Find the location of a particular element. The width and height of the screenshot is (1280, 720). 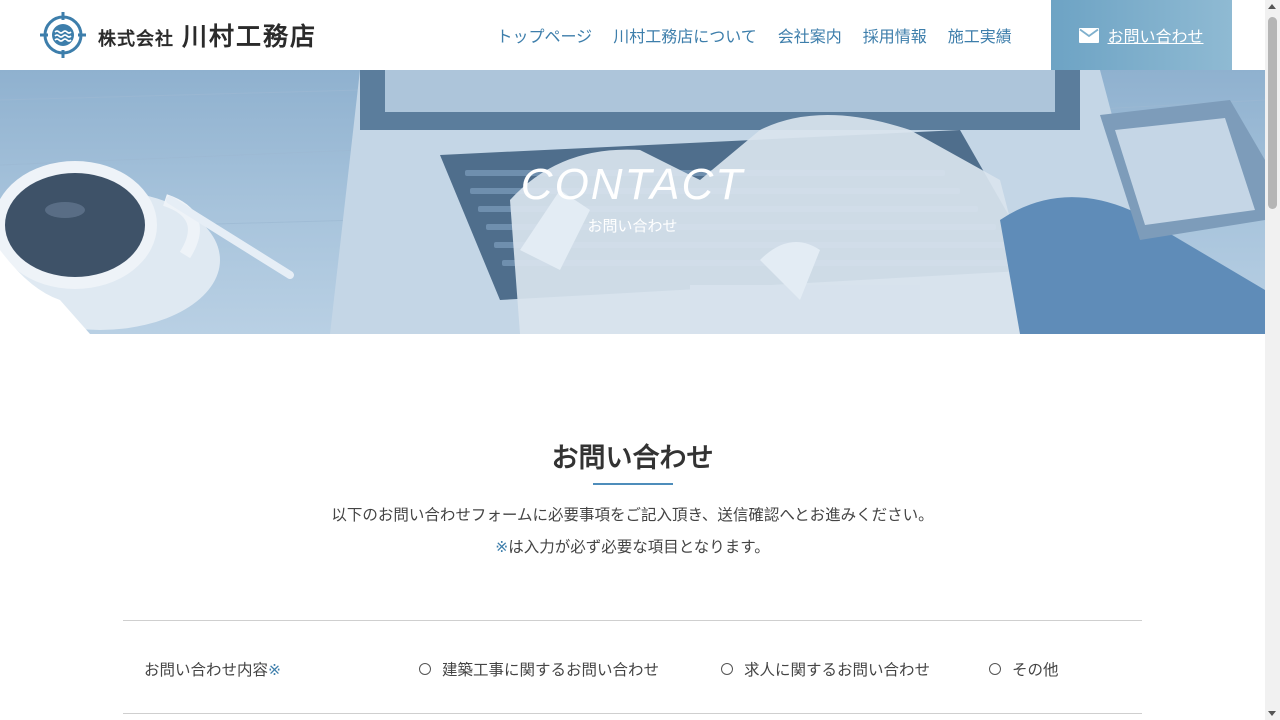

radio-construction: 建築工事に関するお問い合わせ is located at coordinates (539, 669).